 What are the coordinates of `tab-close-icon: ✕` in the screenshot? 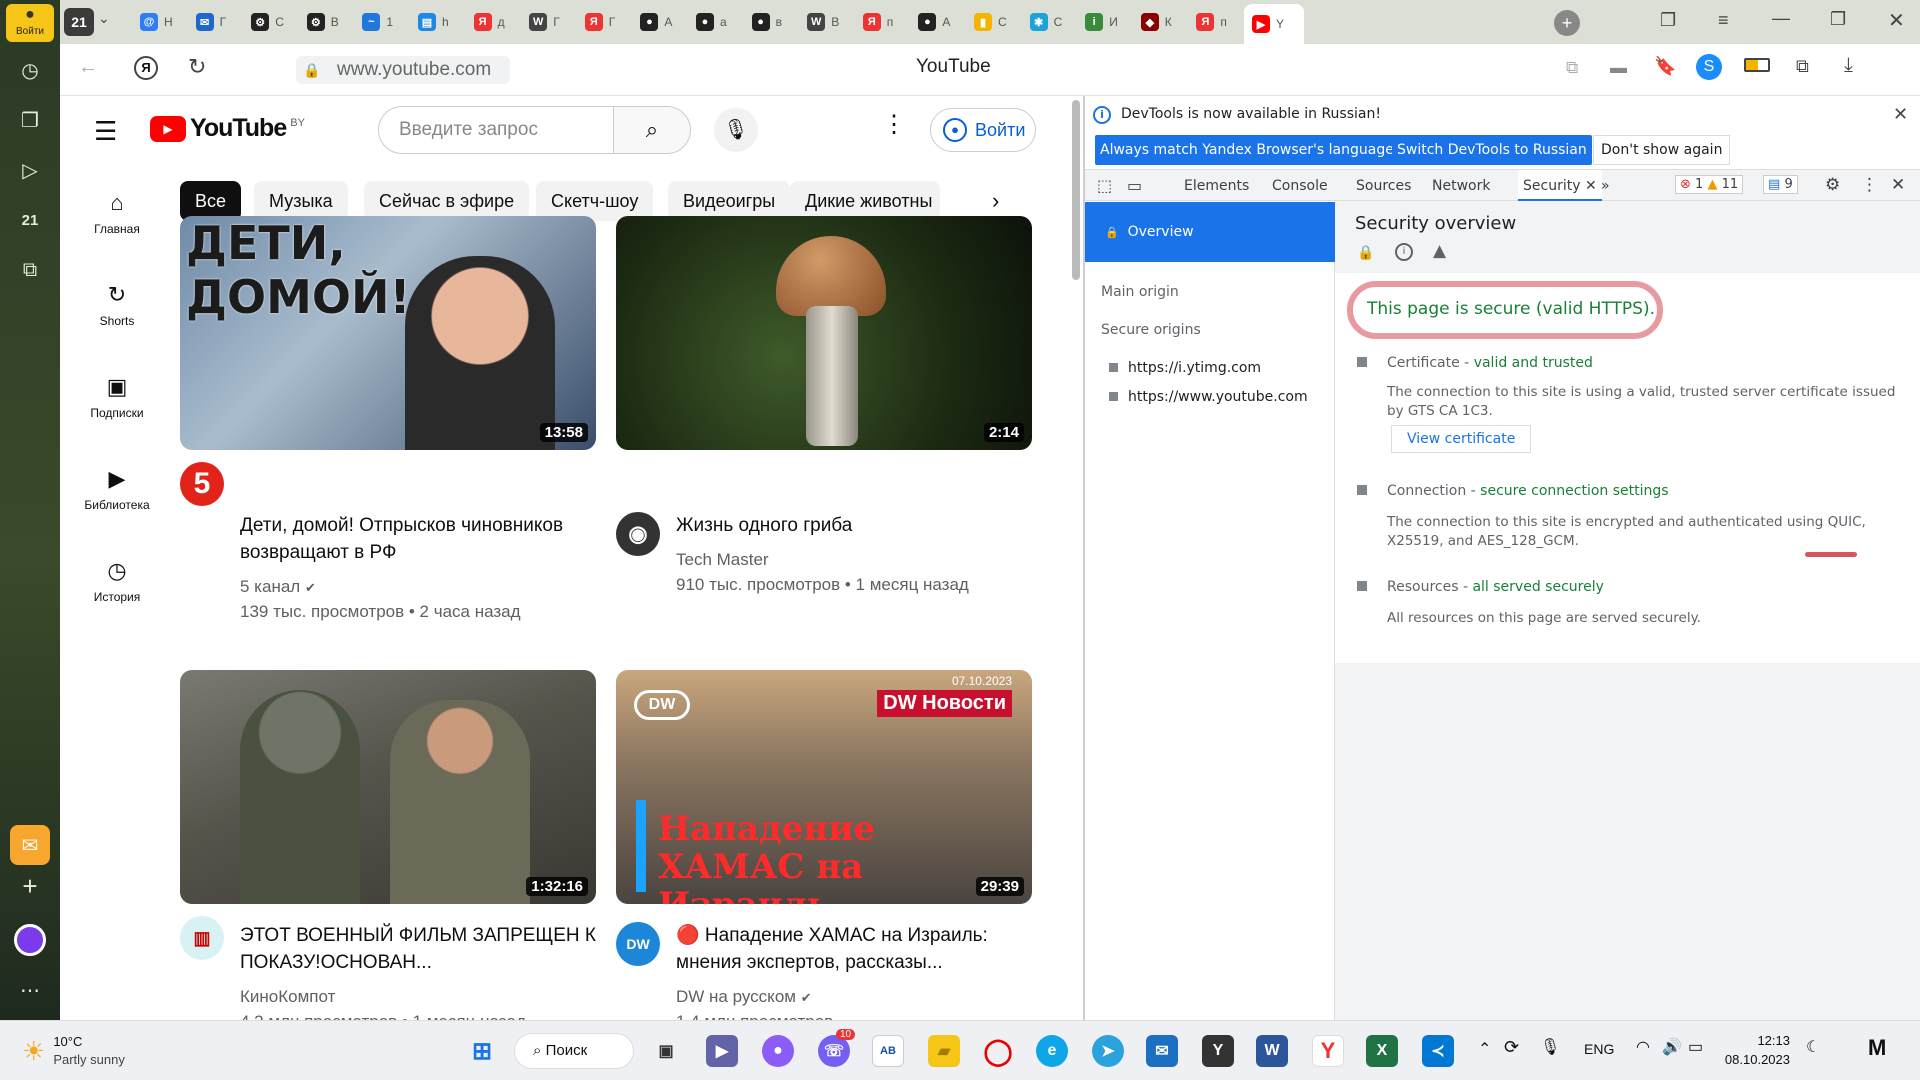 It's located at (1591, 186).